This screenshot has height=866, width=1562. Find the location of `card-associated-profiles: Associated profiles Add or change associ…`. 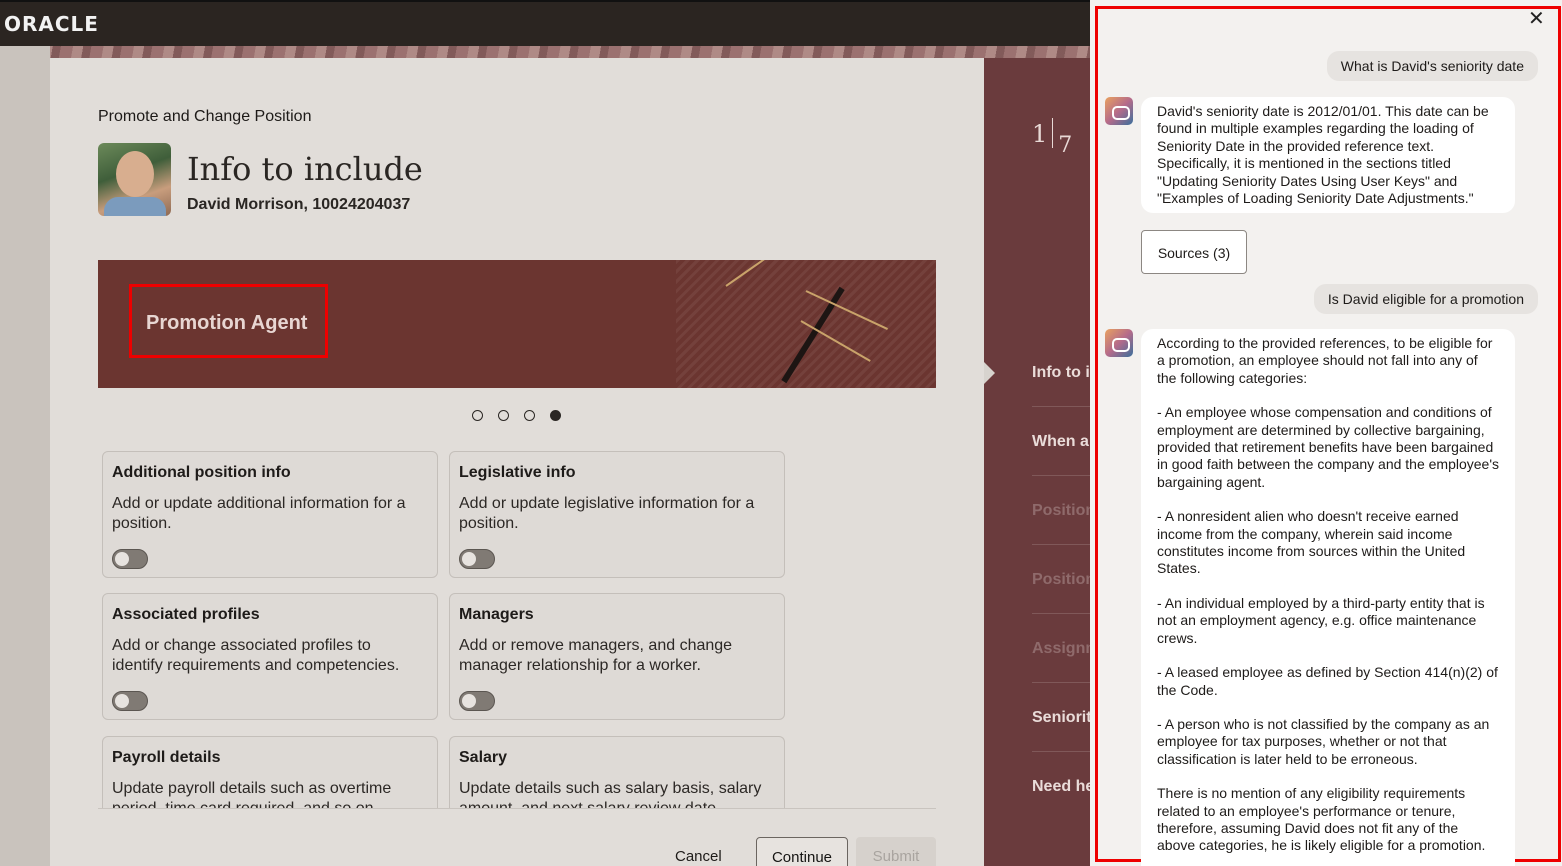

card-associated-profiles: Associated profiles Add or change associ… is located at coordinates (270, 656).